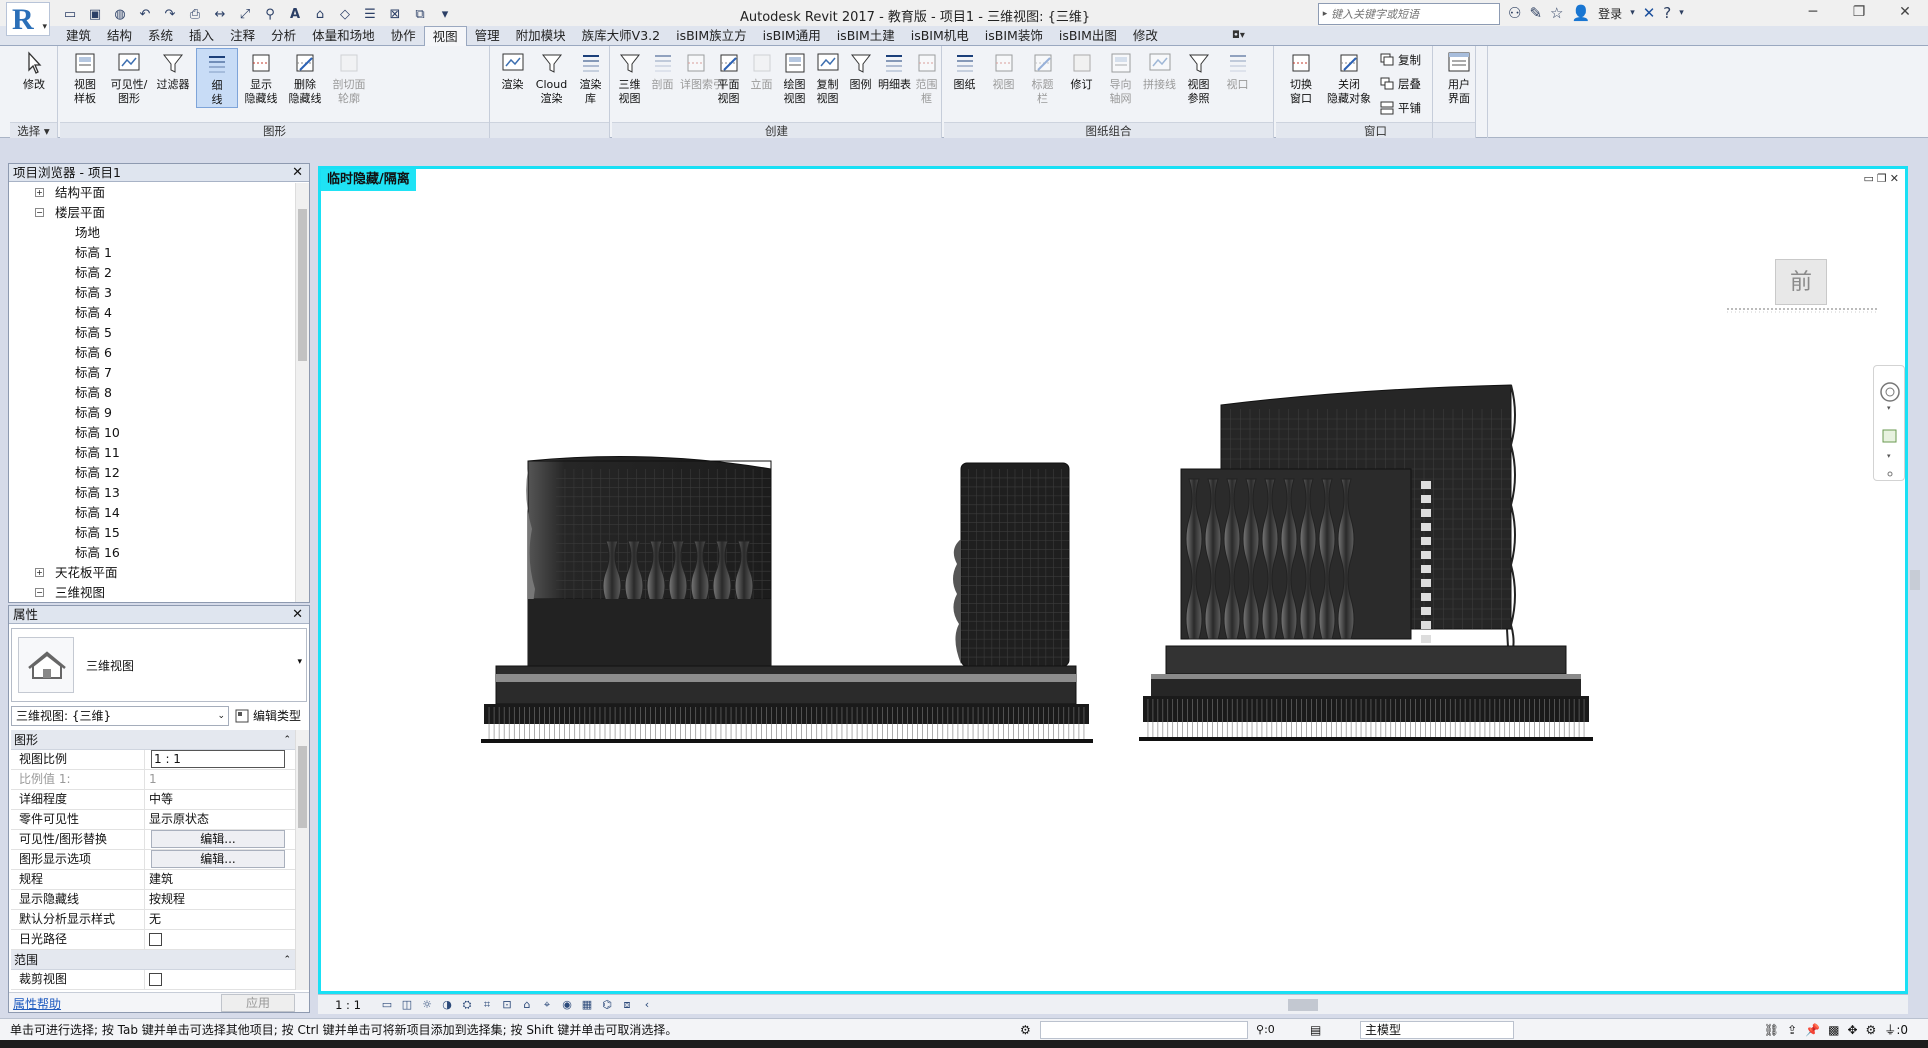 This screenshot has height=1048, width=1928. Describe the element at coordinates (152, 293) in the screenshot. I see `tree-item: 标高 3` at that location.